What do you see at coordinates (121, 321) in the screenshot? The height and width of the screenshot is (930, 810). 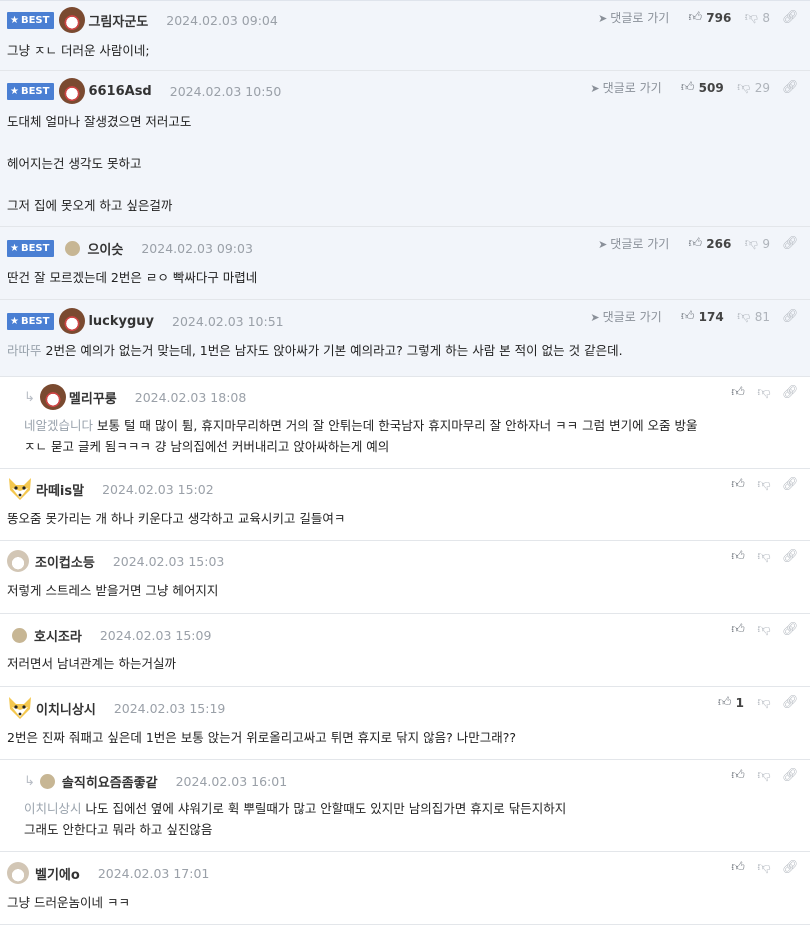 I see `nickname: luckyguy` at bounding box center [121, 321].